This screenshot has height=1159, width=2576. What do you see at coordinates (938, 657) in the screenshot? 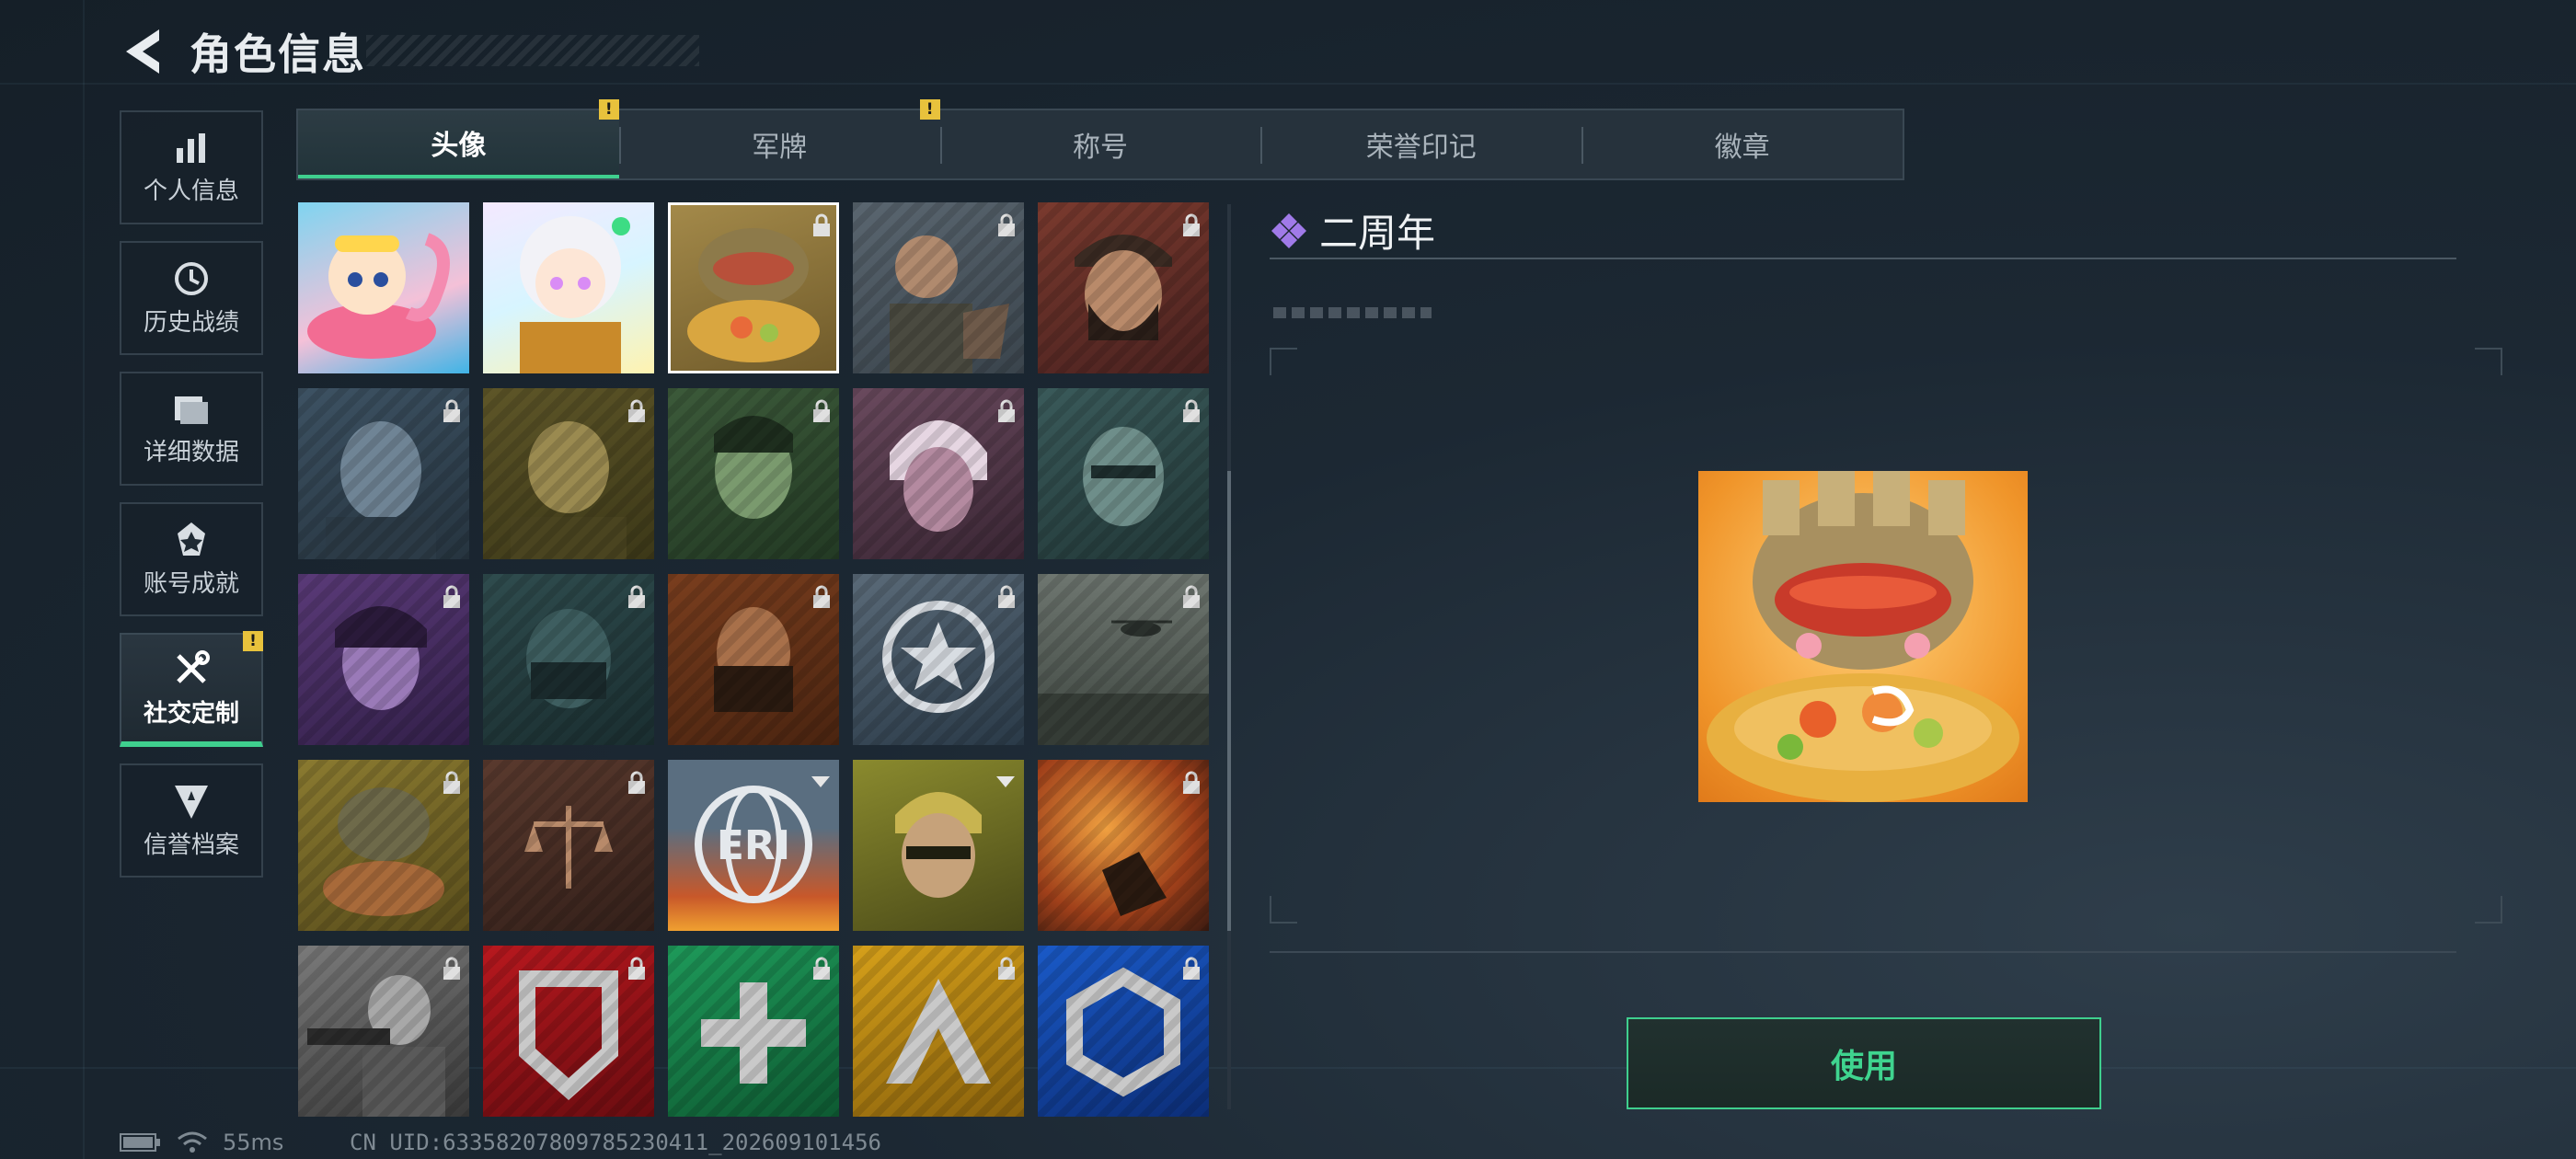
I see `star-emblem-avatar` at bounding box center [938, 657].